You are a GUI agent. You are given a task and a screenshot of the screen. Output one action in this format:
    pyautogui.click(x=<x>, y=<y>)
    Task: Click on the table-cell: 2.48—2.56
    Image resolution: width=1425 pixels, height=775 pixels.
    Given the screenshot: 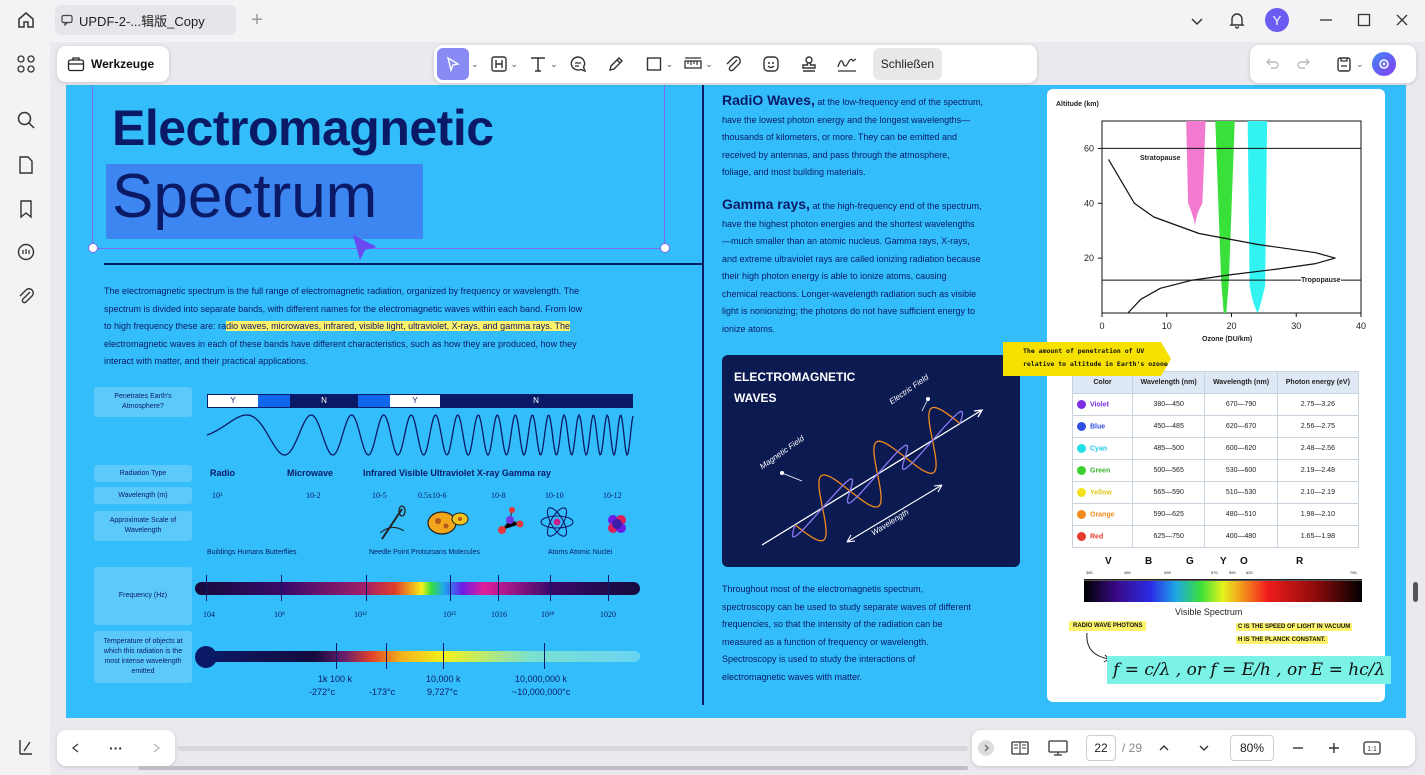 What is the action you would take?
    pyautogui.click(x=1318, y=448)
    